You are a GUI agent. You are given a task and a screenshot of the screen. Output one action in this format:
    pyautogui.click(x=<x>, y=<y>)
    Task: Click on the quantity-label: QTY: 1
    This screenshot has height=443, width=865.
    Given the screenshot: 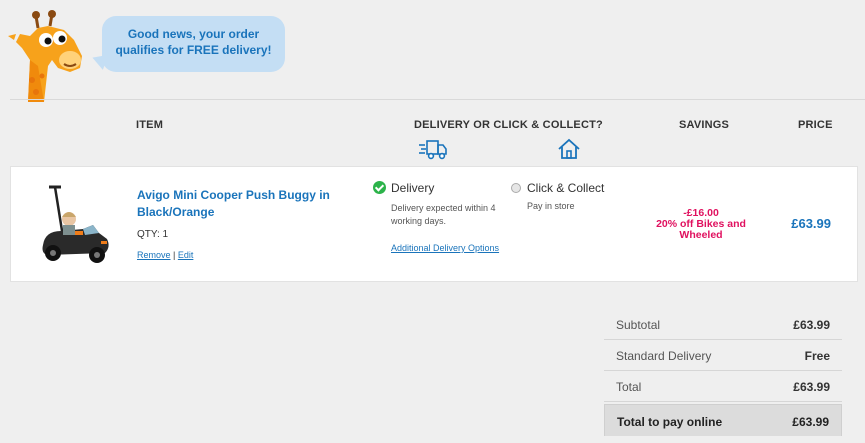 What is the action you would take?
    pyautogui.click(x=153, y=234)
    